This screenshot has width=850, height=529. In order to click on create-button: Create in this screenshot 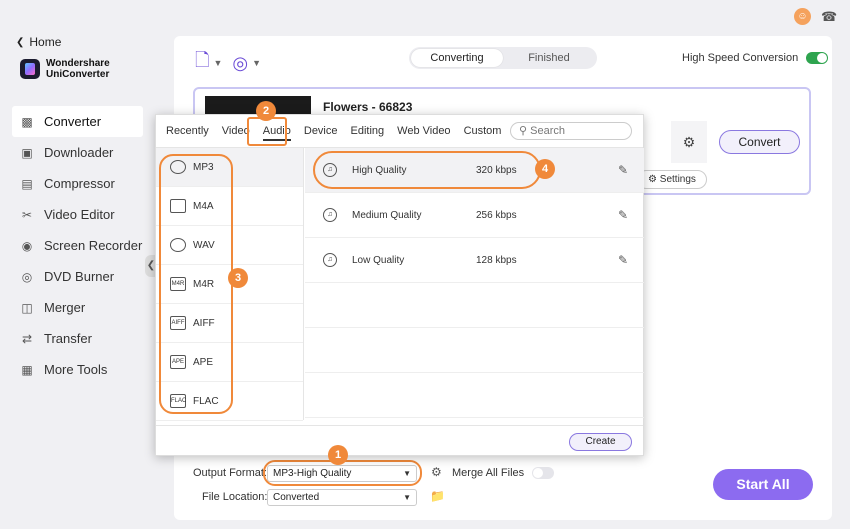, I will do `click(600, 442)`.